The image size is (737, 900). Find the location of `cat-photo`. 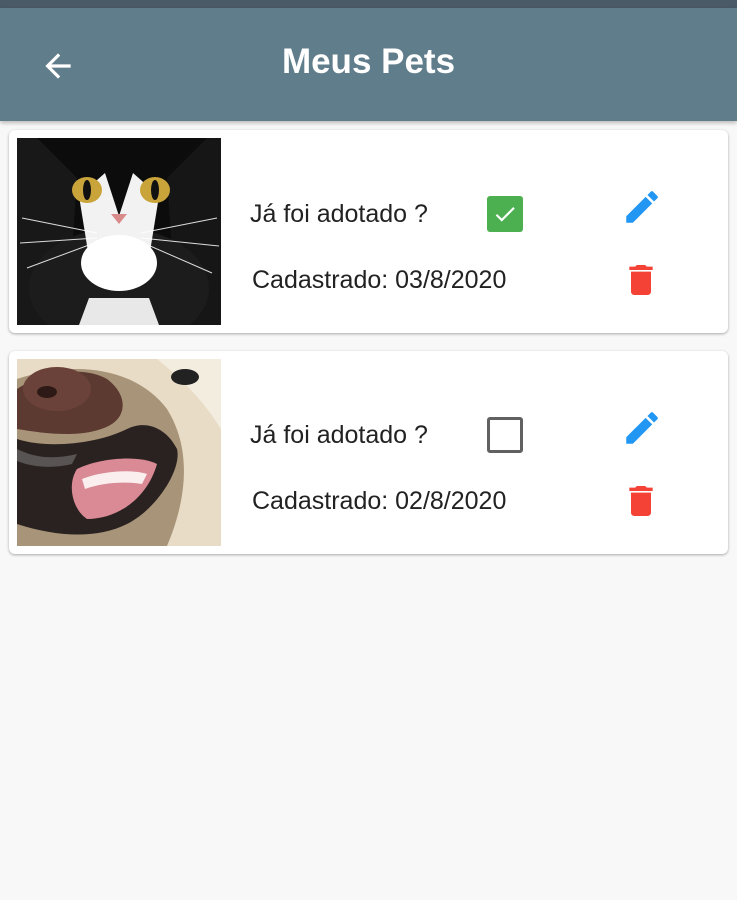

cat-photo is located at coordinates (119, 231).